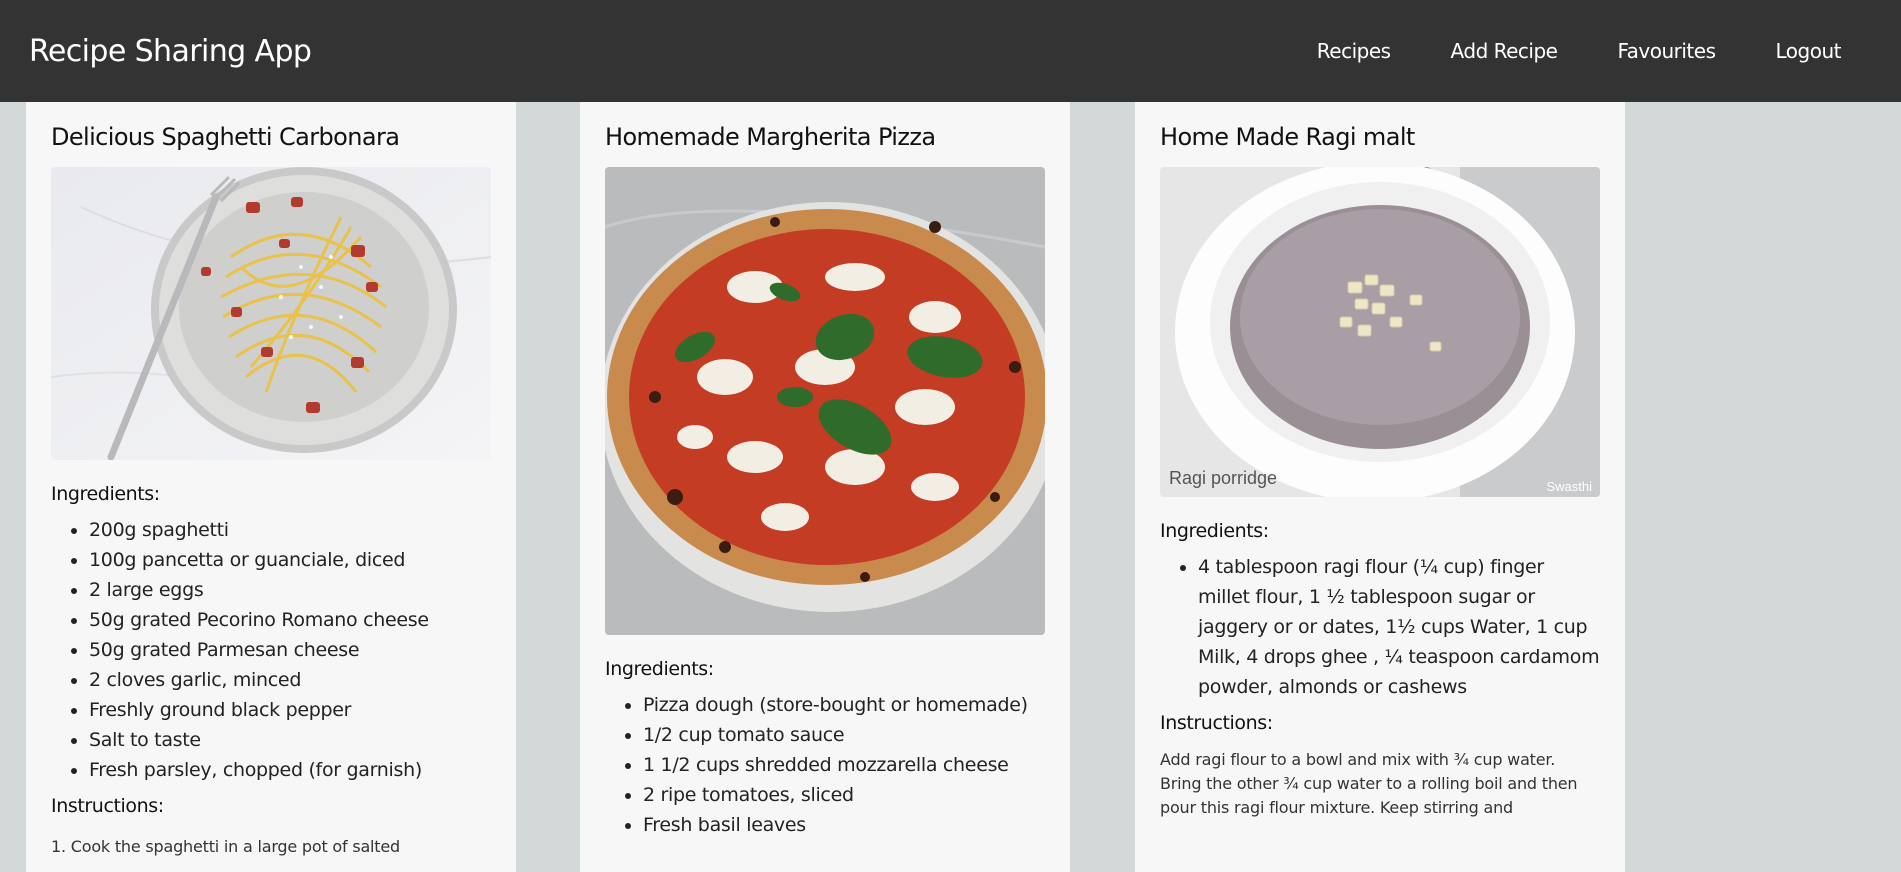  What do you see at coordinates (844, 735) in the screenshot?
I see `list-item: 1/2 cup tomato sauce` at bounding box center [844, 735].